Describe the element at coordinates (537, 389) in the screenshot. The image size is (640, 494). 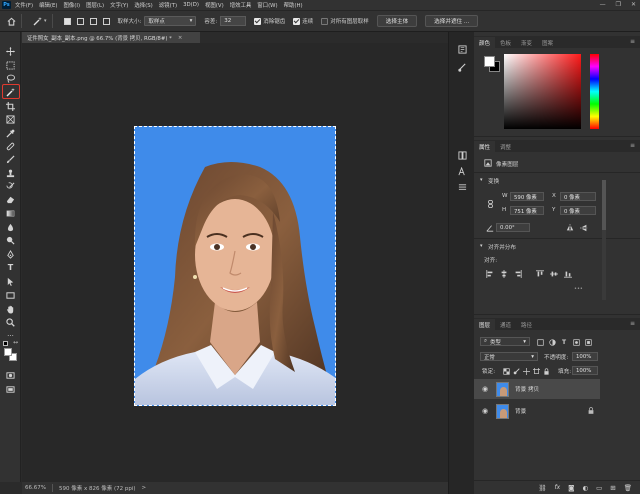
I see `layer-row-background-copy: ◉ 背景 拷贝` at that location.